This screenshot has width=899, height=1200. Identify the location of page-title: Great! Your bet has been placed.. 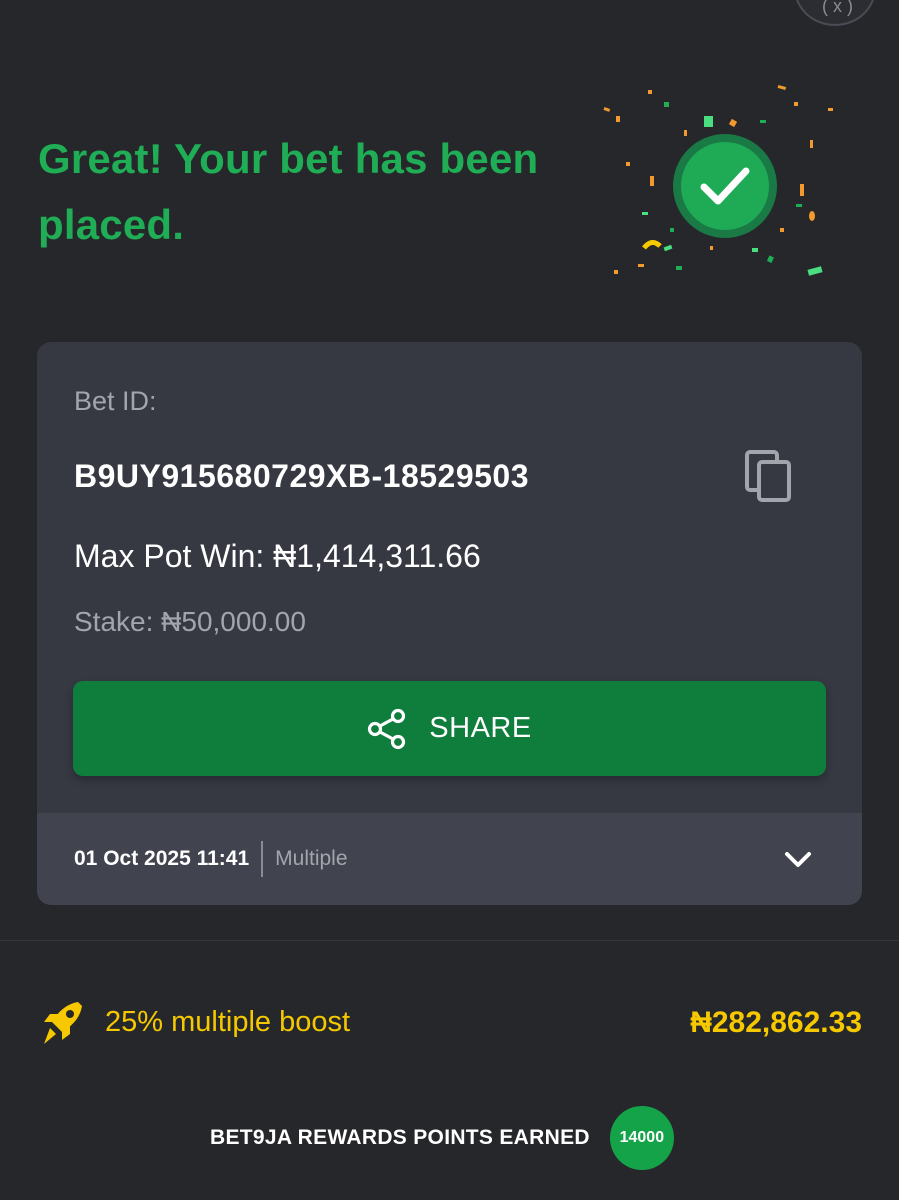
(288, 191).